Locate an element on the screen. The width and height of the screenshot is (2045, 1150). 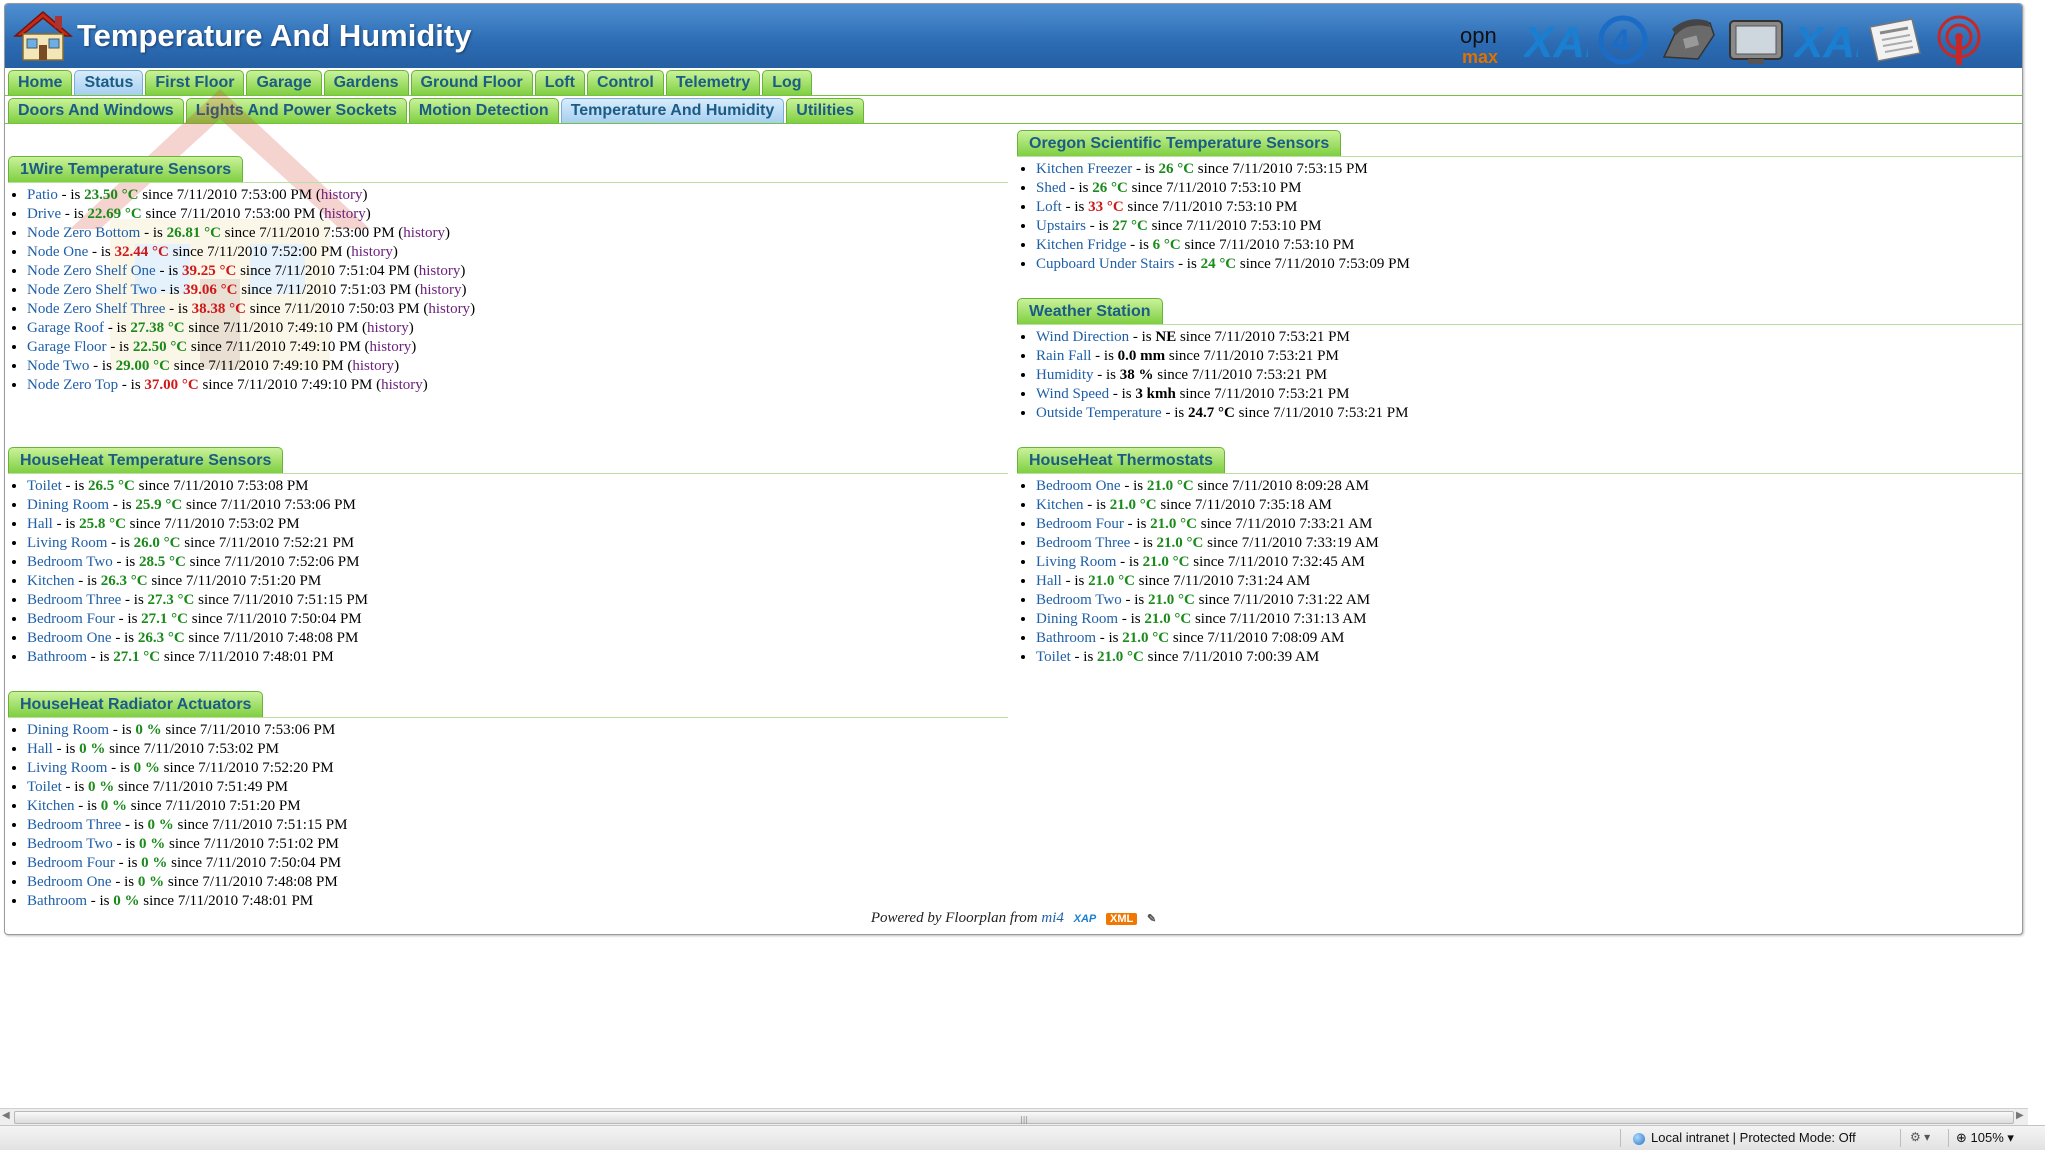
sensor-name-link: Patio is located at coordinates (42, 195).